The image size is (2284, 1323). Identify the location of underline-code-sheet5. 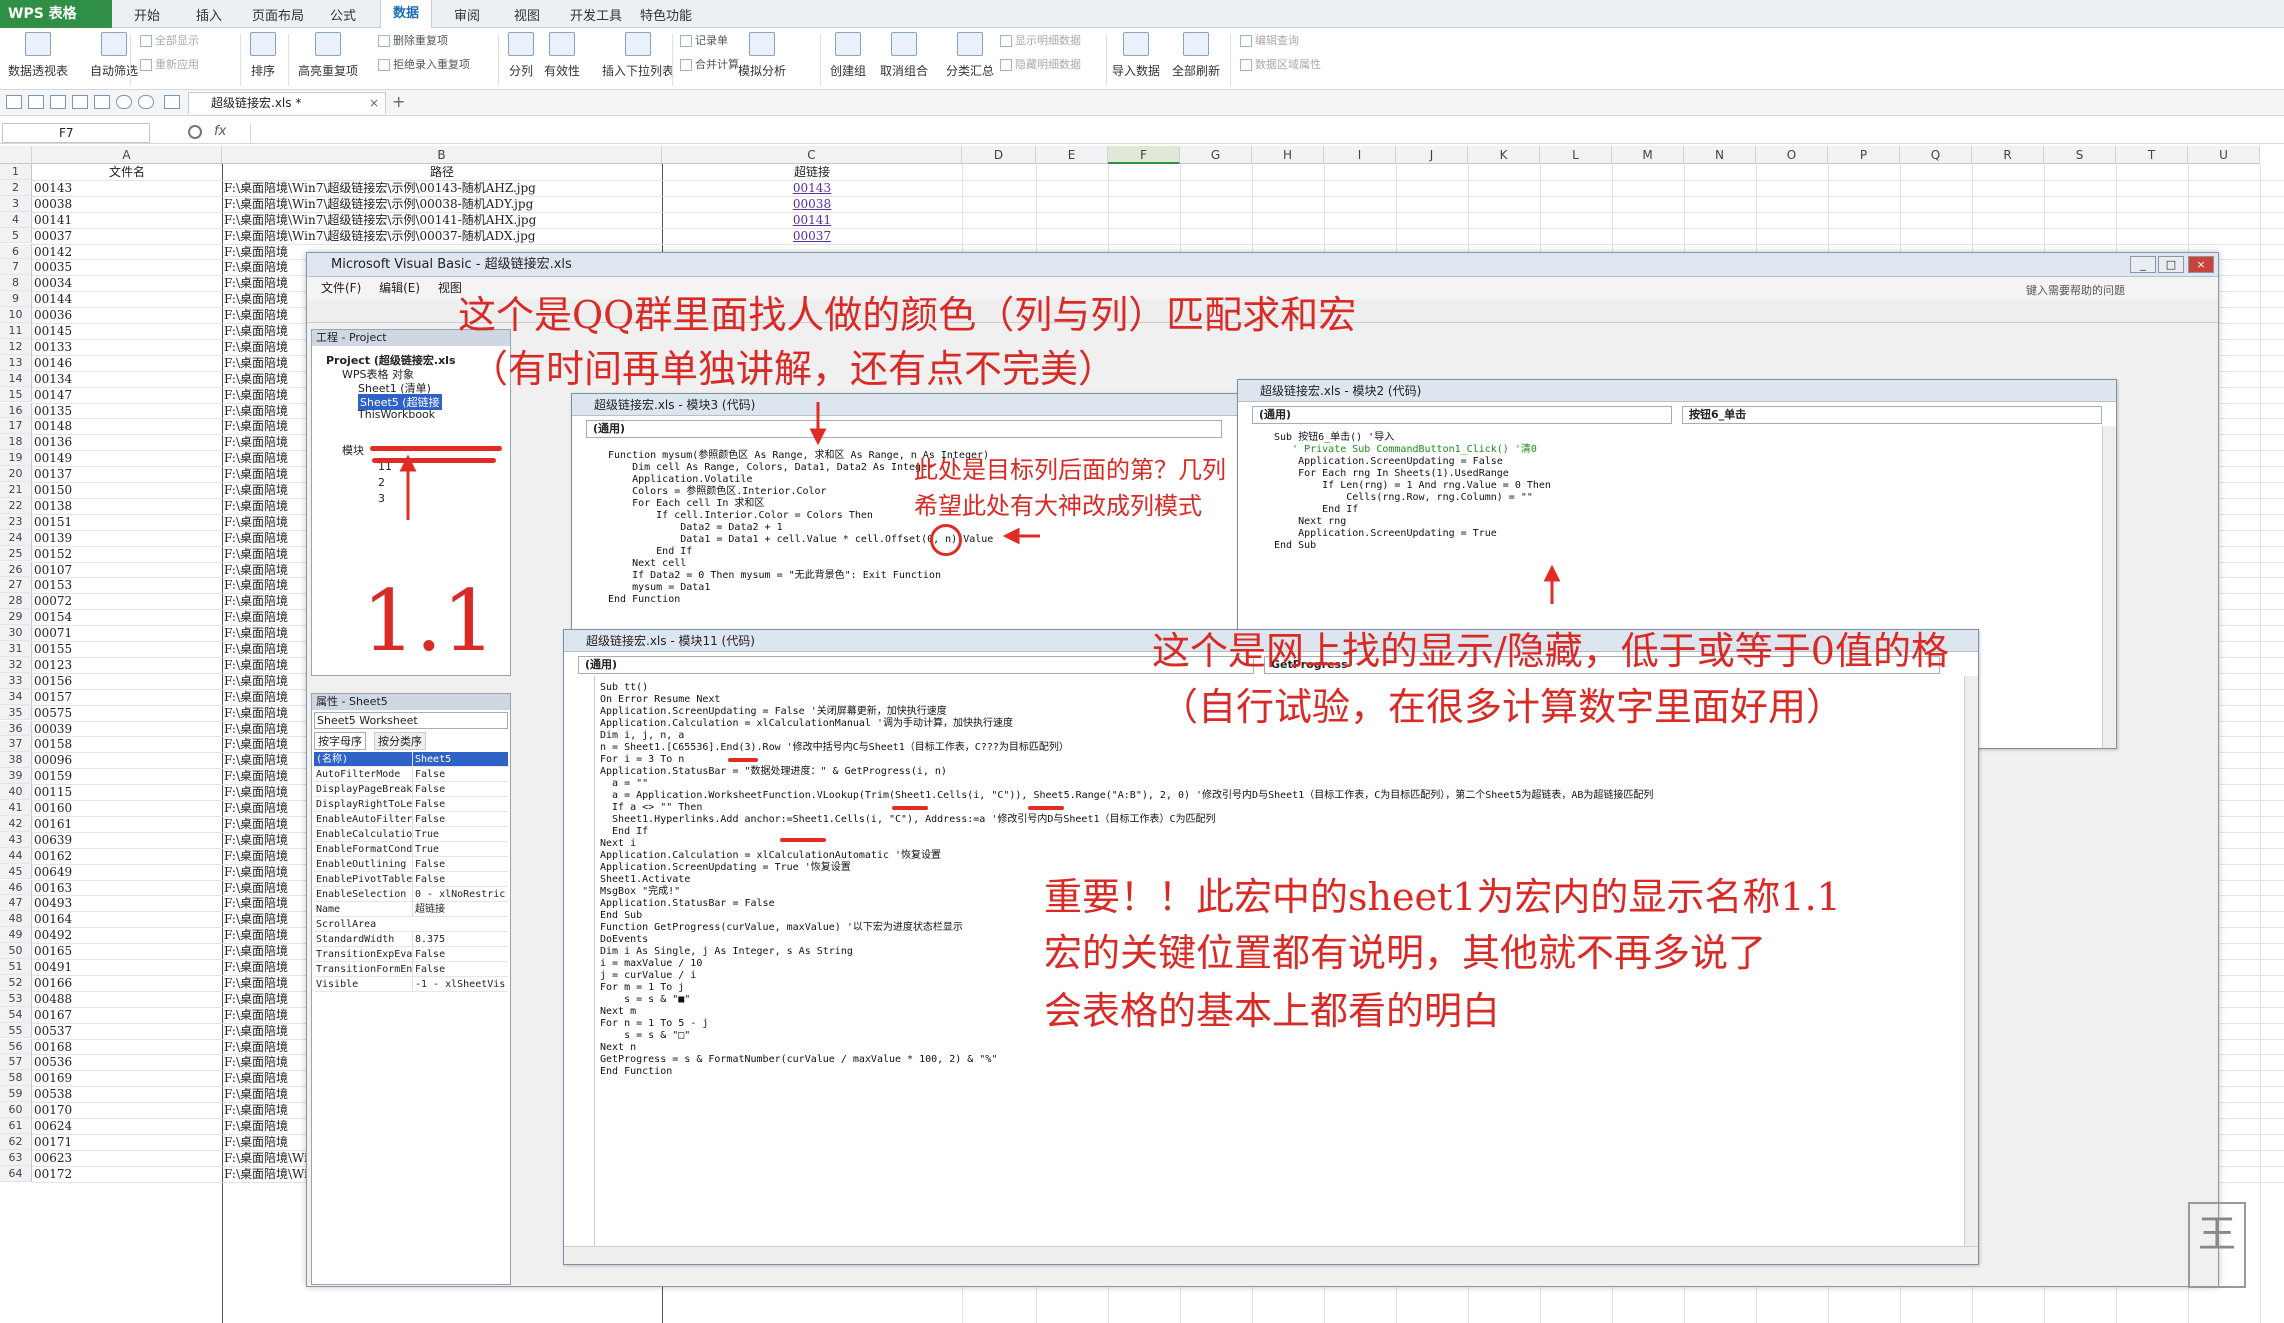
(1046, 808).